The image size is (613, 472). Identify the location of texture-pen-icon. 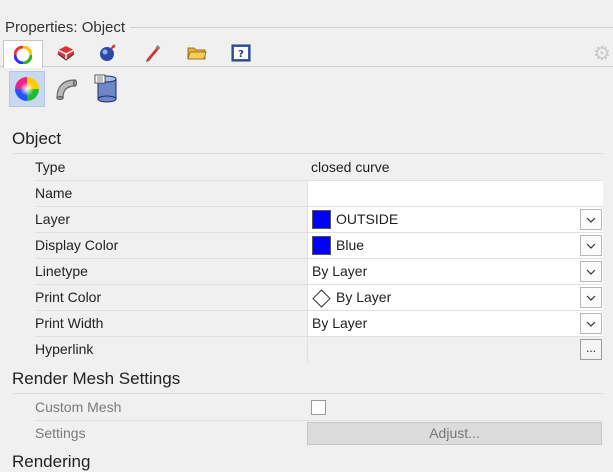
(153, 53).